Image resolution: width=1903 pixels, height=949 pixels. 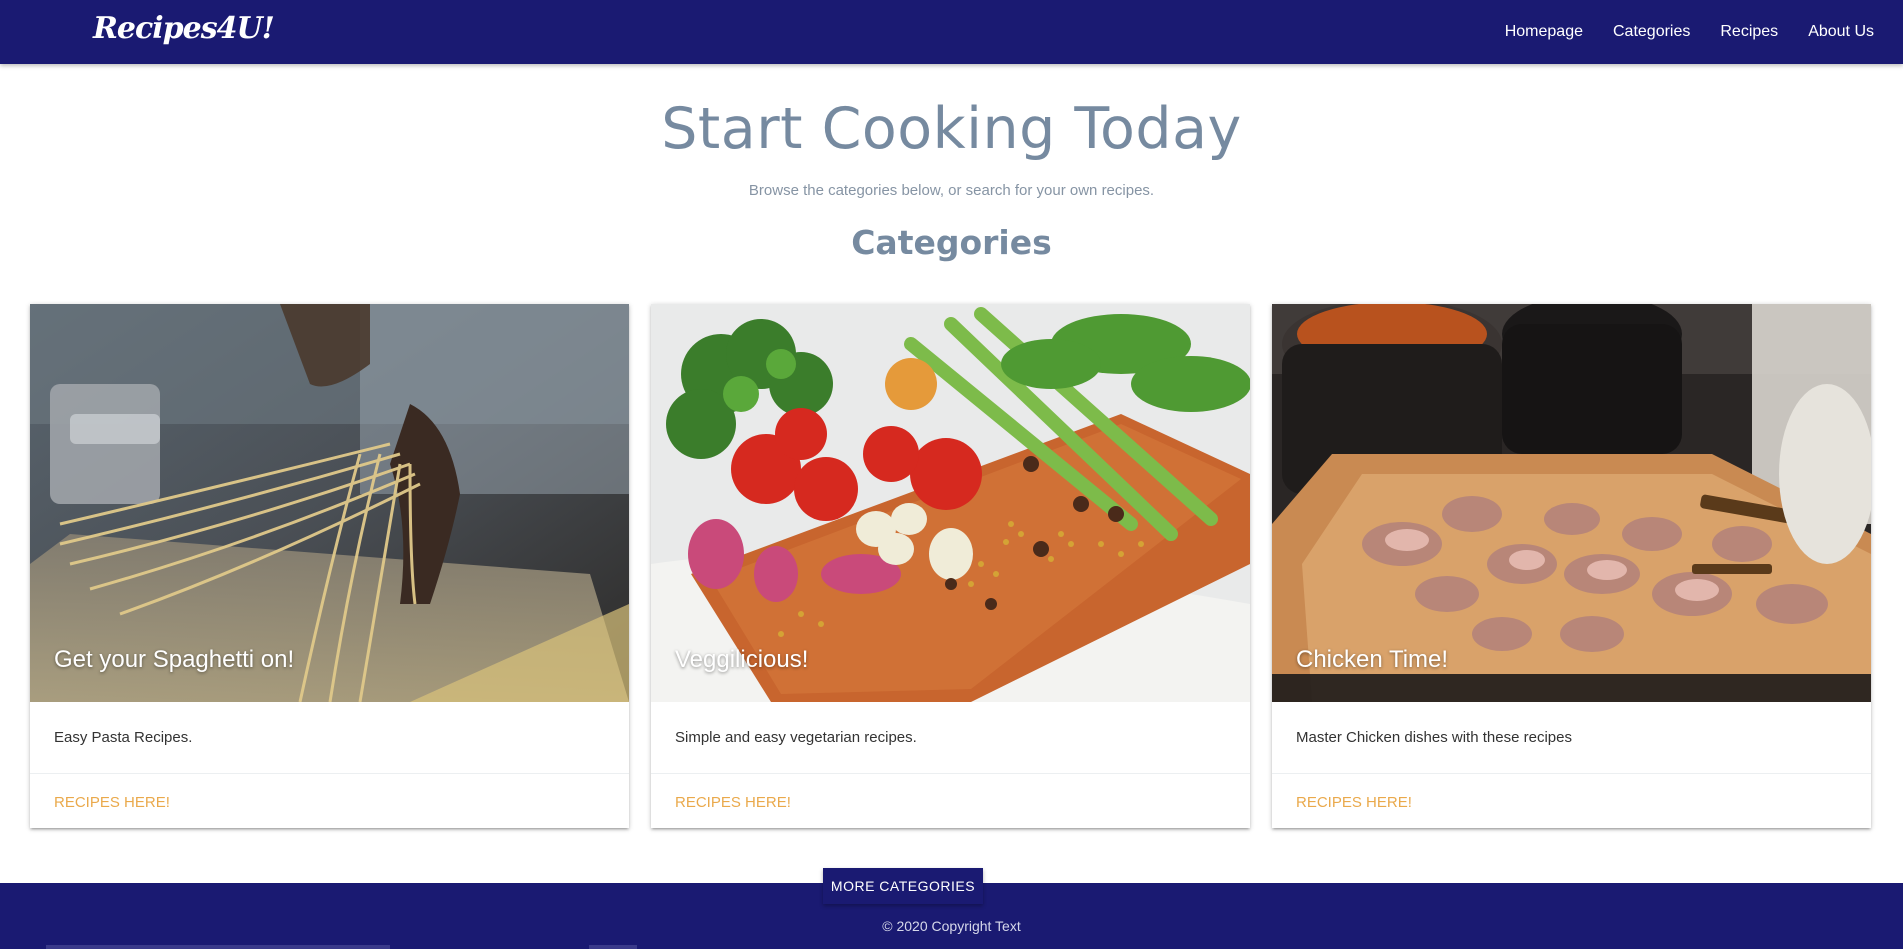 What do you see at coordinates (1651, 32) in the screenshot?
I see `nav-link-categories: Categories` at bounding box center [1651, 32].